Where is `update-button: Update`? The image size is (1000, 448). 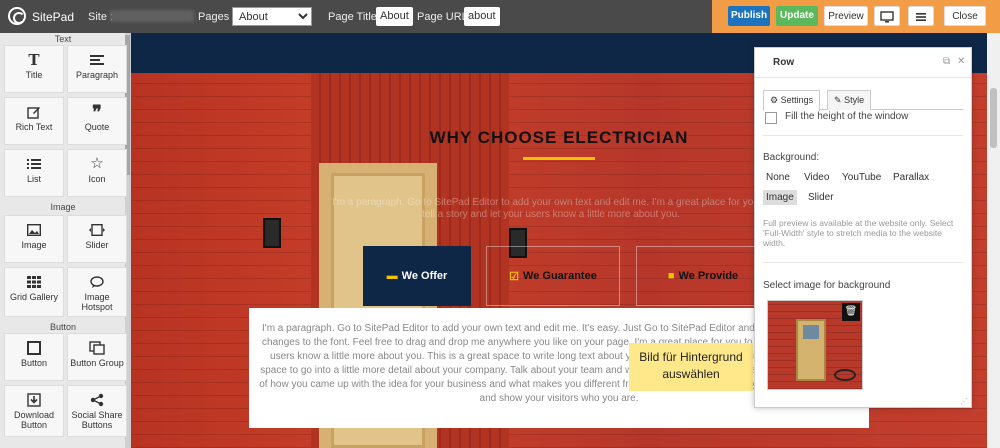
update-button: Update is located at coordinates (797, 16).